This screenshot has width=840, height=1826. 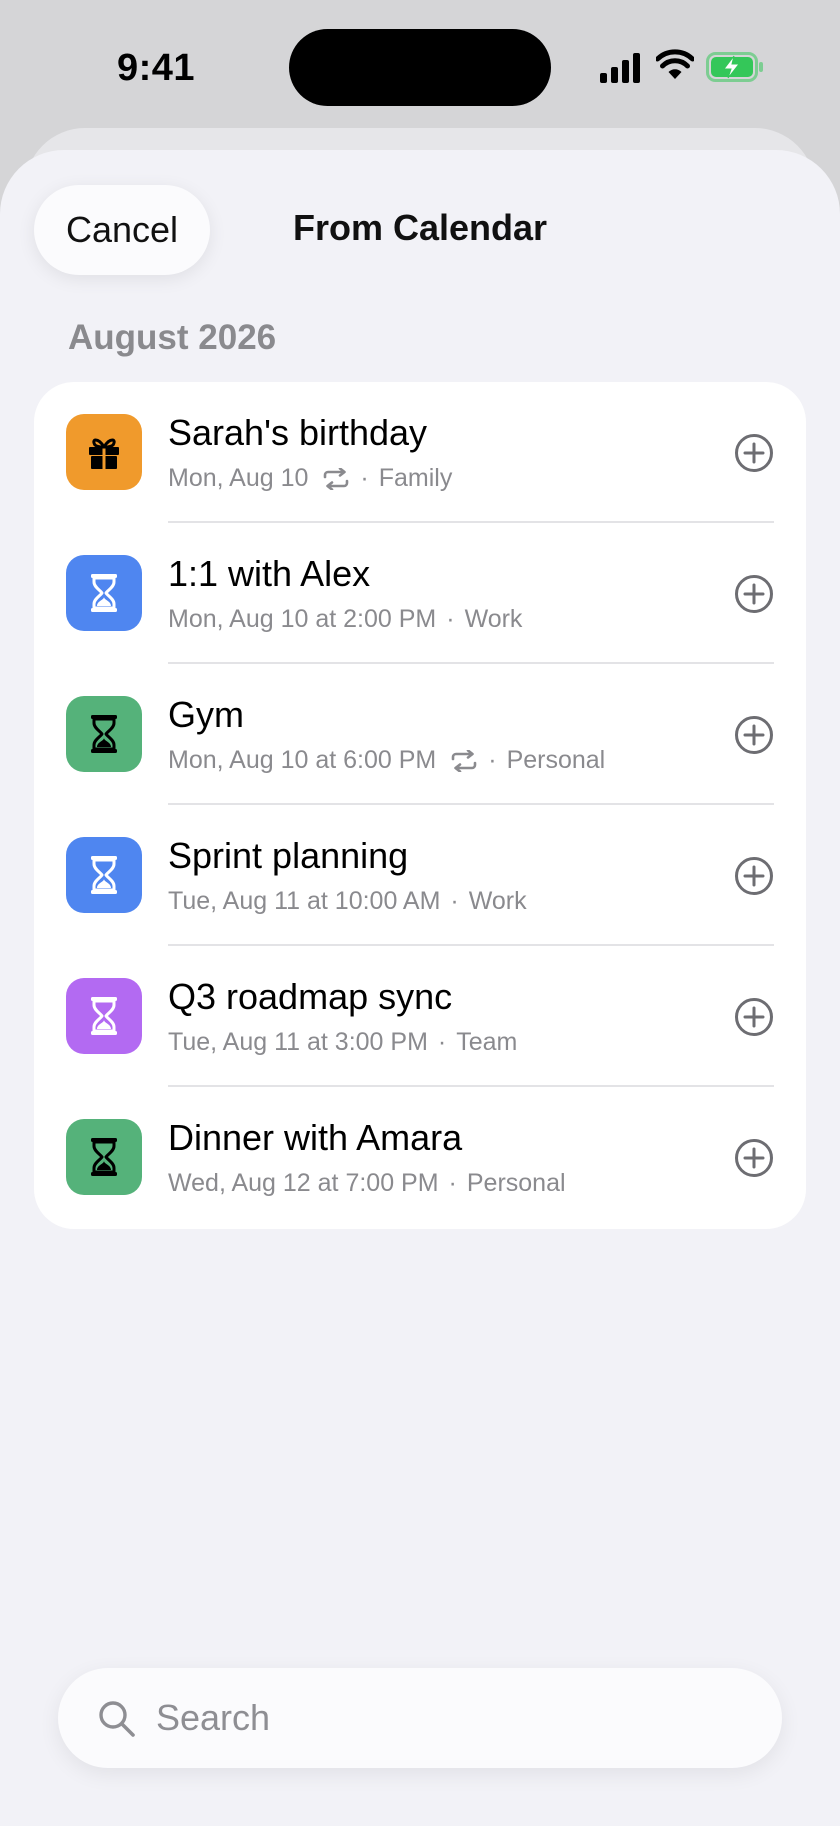 I want to click on event-calendar: Team, so click(x=487, y=1042).